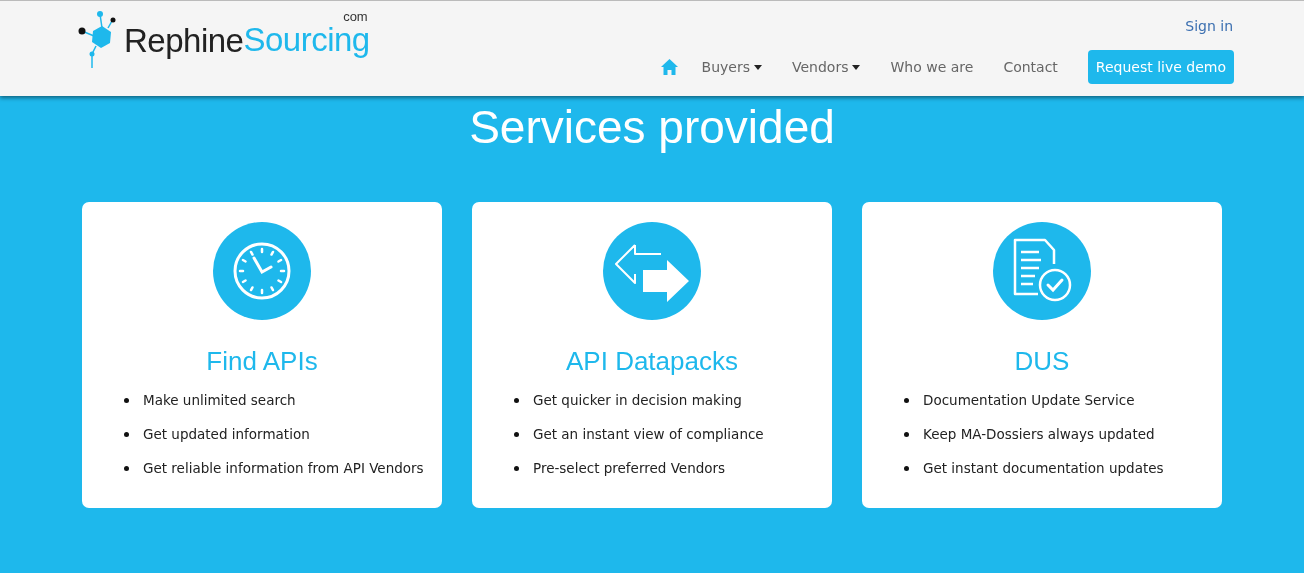 The image size is (1304, 573). I want to click on card-title: DUS, so click(1042, 361).